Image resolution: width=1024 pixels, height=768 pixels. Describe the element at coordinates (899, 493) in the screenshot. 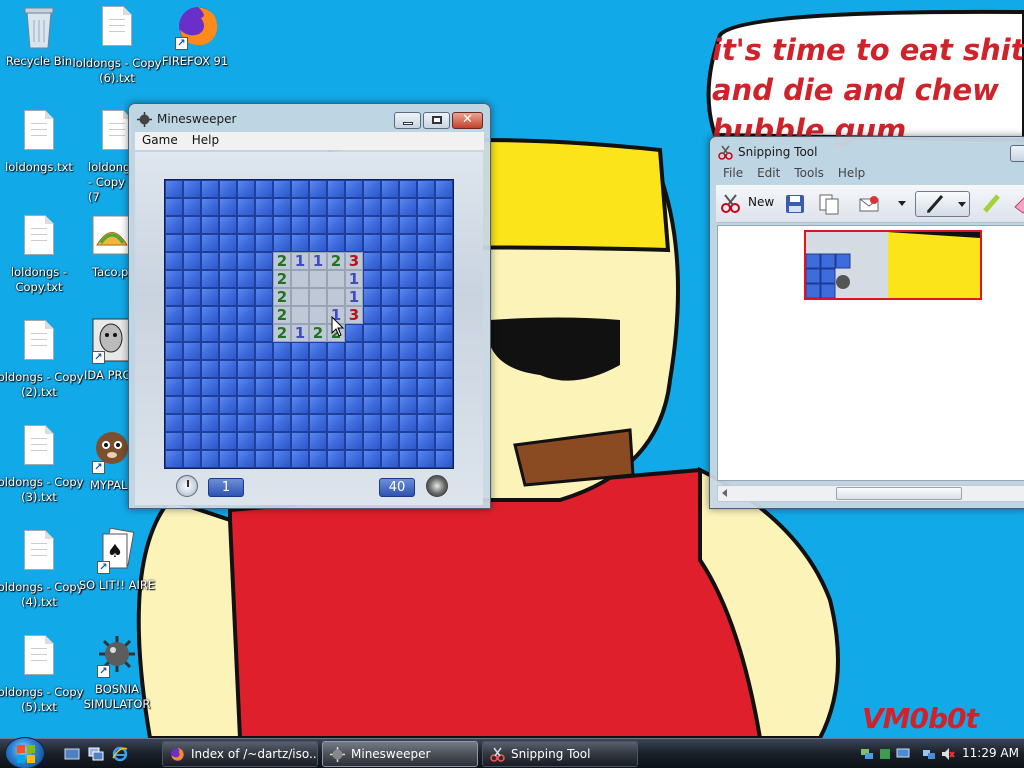

I see `scrollbar-thumb` at that location.